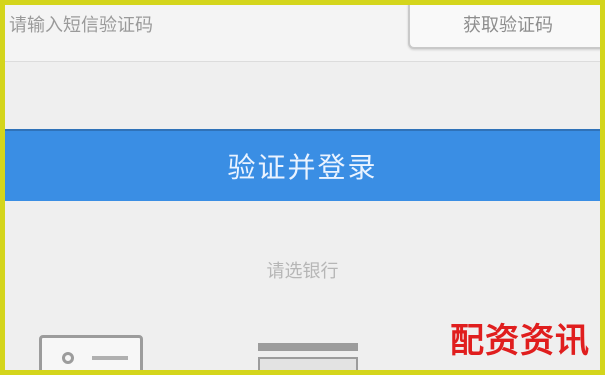 The image size is (605, 375). What do you see at coordinates (91, 352) in the screenshot?
I see `card-icon` at bounding box center [91, 352].